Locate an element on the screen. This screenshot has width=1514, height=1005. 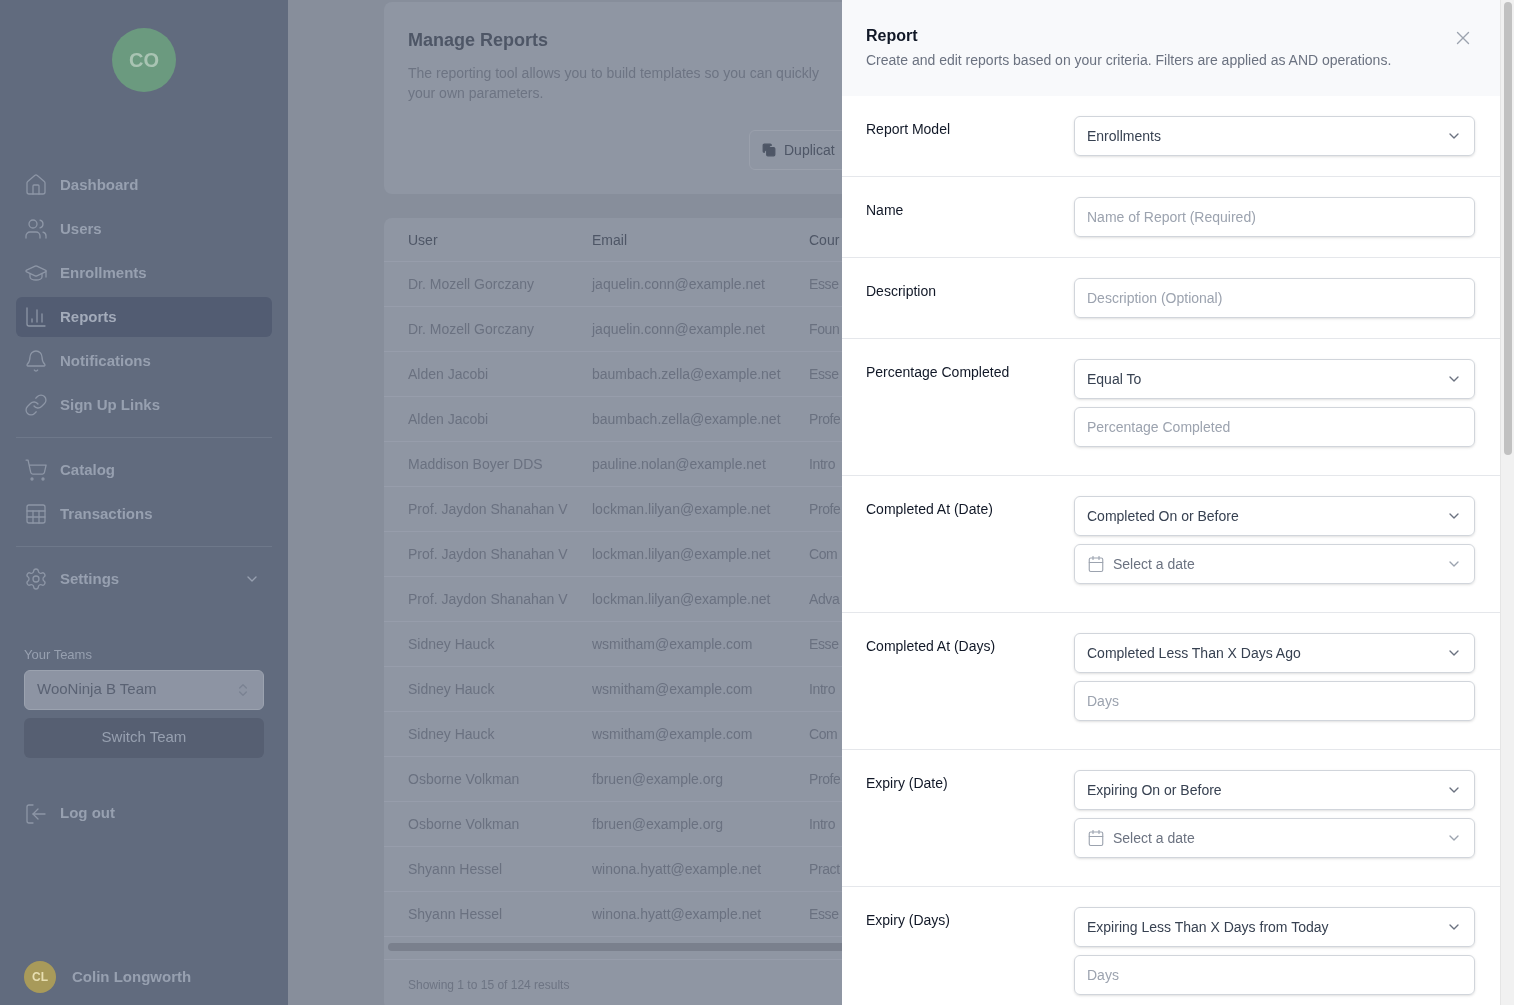
logout-icon is located at coordinates (36, 813).